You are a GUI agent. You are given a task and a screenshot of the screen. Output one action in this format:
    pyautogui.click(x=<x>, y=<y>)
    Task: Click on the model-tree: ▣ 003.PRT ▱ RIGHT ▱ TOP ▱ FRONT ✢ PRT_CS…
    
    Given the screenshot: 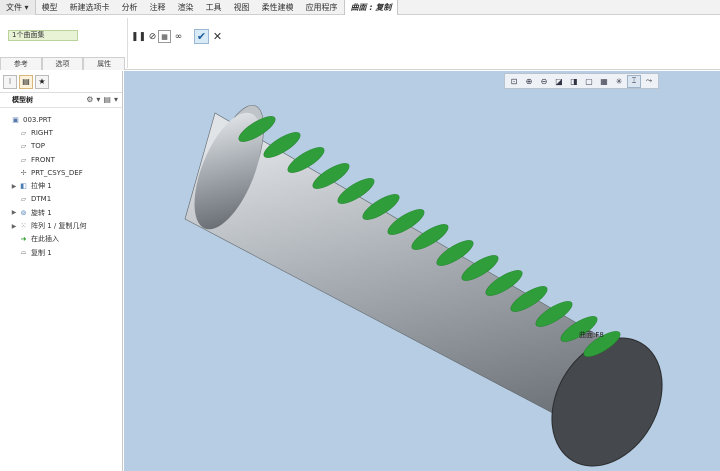 What is the action you would take?
    pyautogui.click(x=61, y=183)
    